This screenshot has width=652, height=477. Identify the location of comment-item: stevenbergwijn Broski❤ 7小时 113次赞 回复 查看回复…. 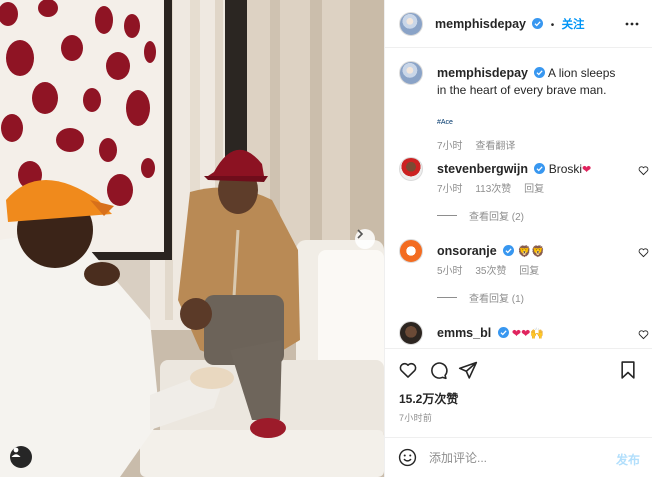
(524, 195).